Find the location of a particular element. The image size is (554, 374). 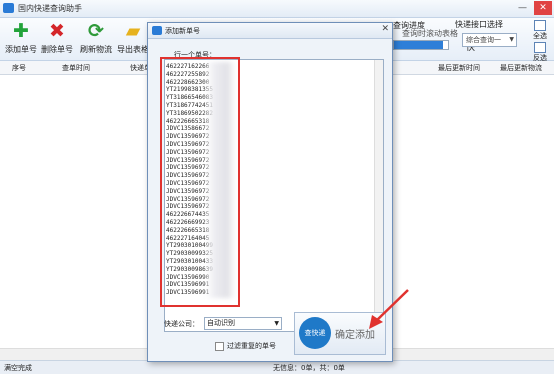

interface-select: 综合查询一 ▼ is located at coordinates (489, 40).